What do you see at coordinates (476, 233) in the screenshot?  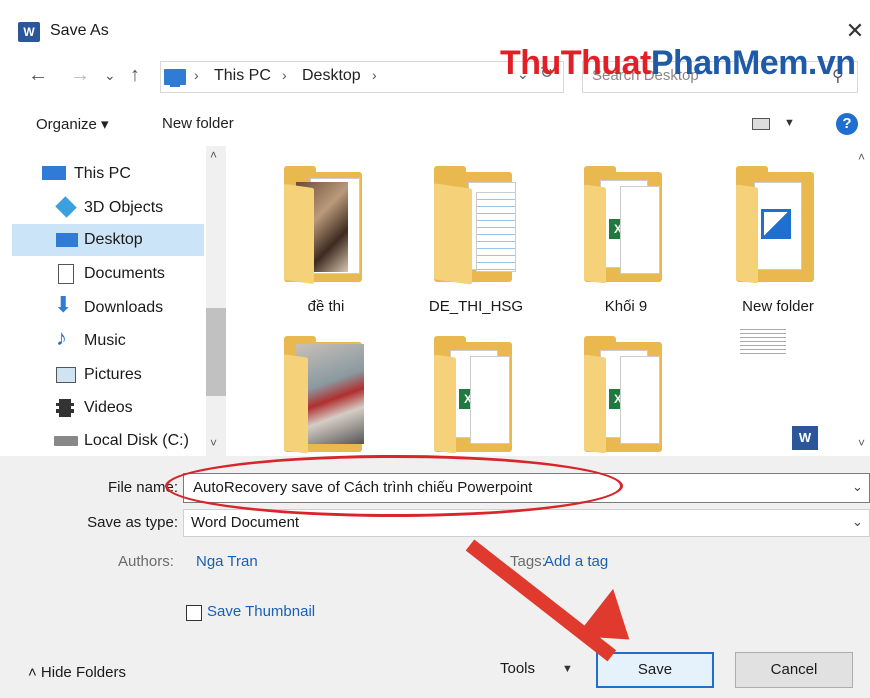 I see `file-item-de-thi-hsg: DE_THI_HSG` at bounding box center [476, 233].